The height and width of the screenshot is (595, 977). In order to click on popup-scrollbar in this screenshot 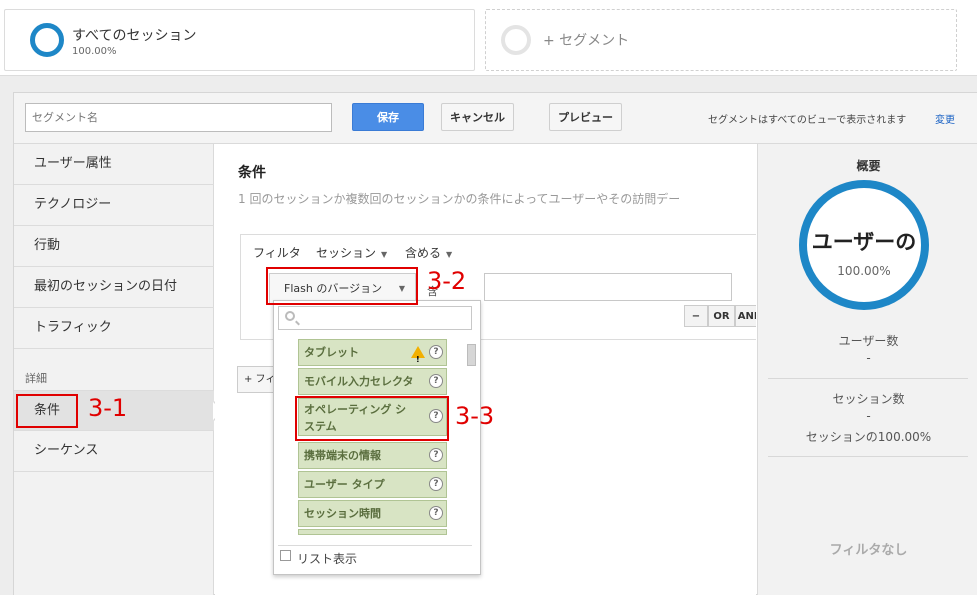, I will do `click(471, 355)`.